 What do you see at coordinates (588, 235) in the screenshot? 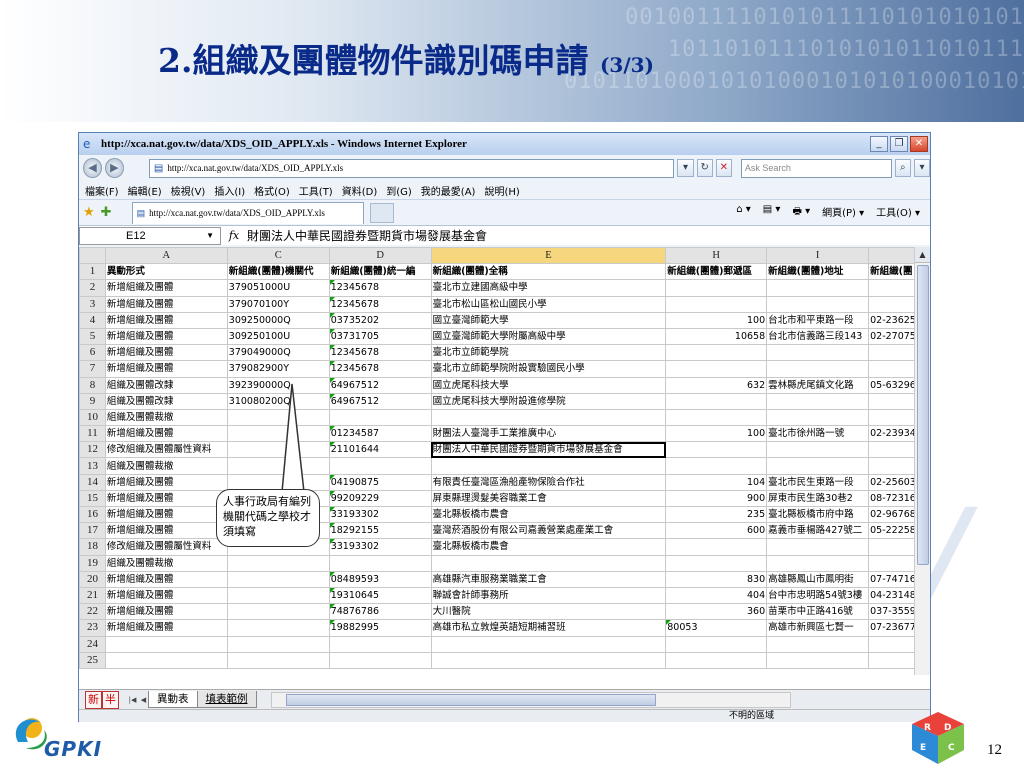
I see `formula-input: 財團法人中華民國證券暨期貨市場發展基金會` at bounding box center [588, 235].